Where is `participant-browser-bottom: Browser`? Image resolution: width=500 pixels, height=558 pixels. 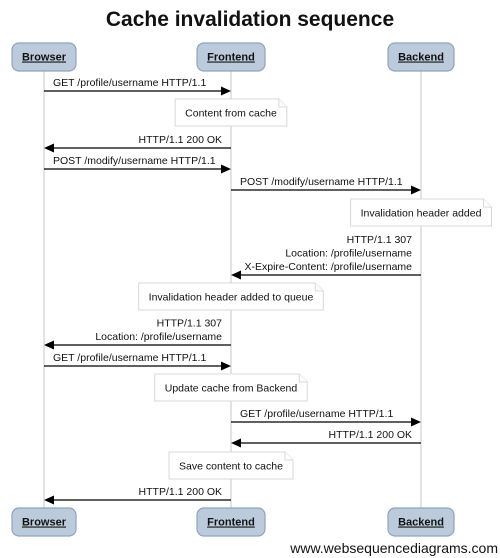
participant-browser-bottom: Browser is located at coordinates (44, 522).